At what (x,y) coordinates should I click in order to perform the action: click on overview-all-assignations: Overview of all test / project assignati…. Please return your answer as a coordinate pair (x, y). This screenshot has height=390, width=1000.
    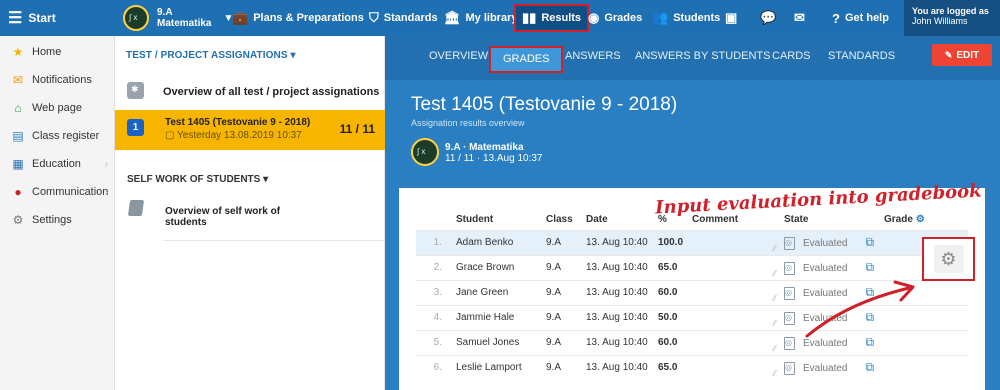
    Looking at the image, I should click on (250, 93).